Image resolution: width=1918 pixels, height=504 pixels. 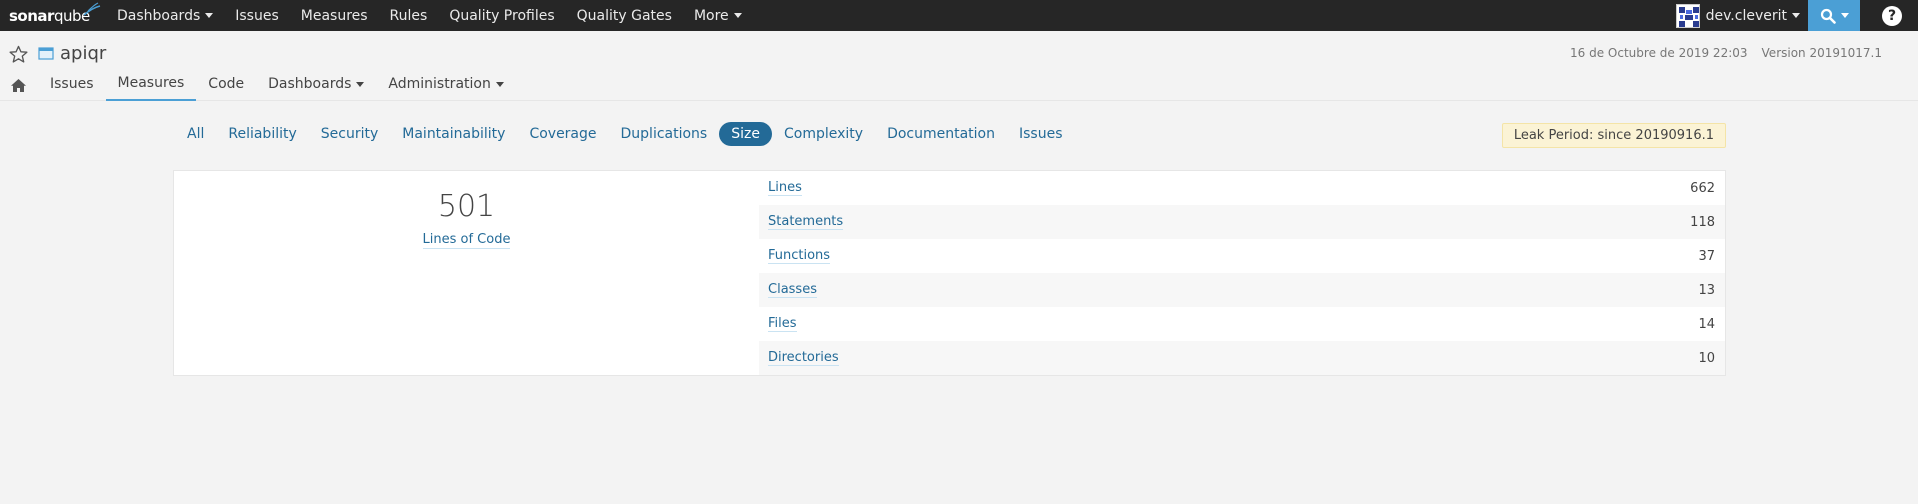 I want to click on measure-label: Statements, so click(x=806, y=222).